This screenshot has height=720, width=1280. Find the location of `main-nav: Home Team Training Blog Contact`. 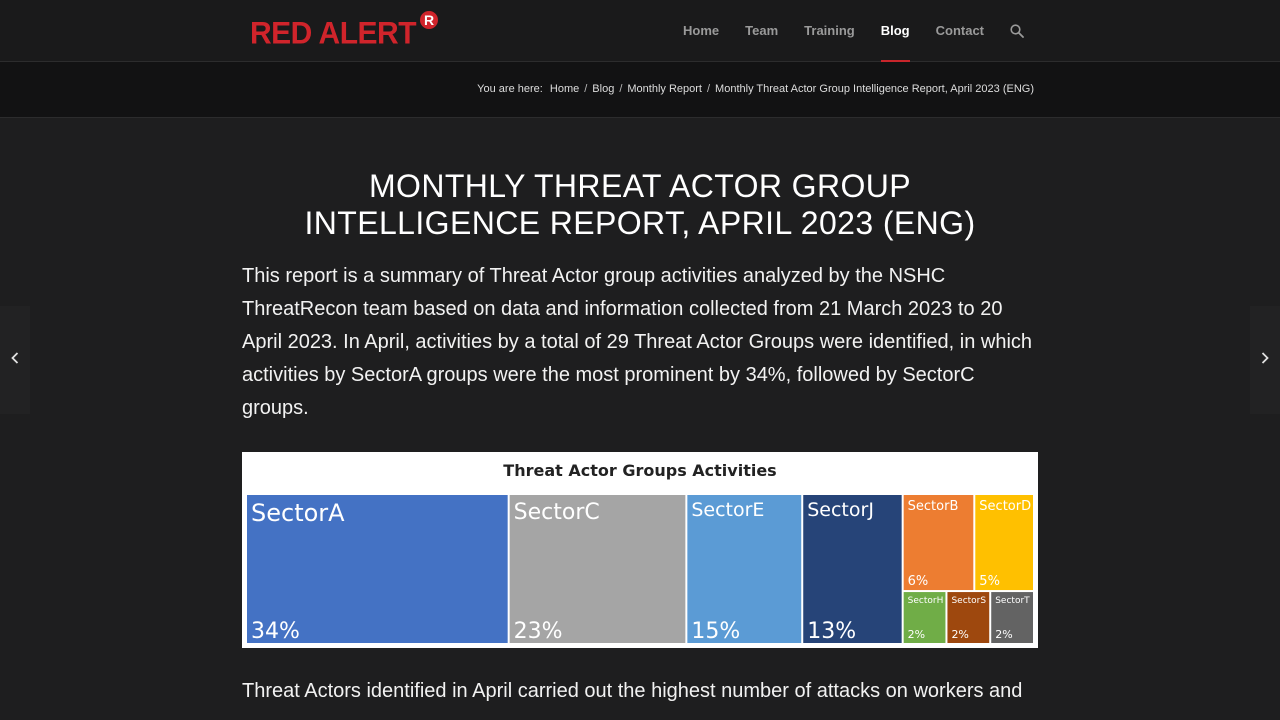

main-nav: Home Team Training Blog Contact is located at coordinates (853, 31).